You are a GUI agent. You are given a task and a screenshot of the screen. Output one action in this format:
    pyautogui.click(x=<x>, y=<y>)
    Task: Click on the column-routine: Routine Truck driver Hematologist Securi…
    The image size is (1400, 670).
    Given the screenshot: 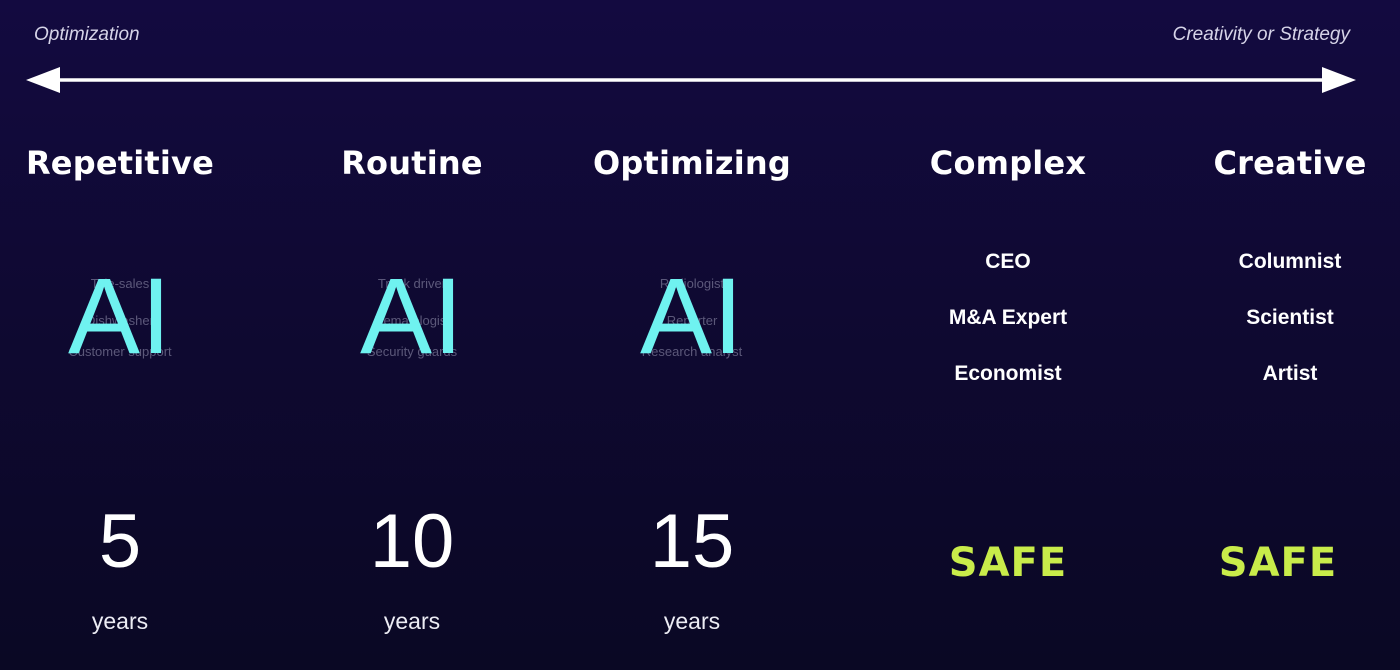 What is the action you would take?
    pyautogui.click(x=412, y=335)
    